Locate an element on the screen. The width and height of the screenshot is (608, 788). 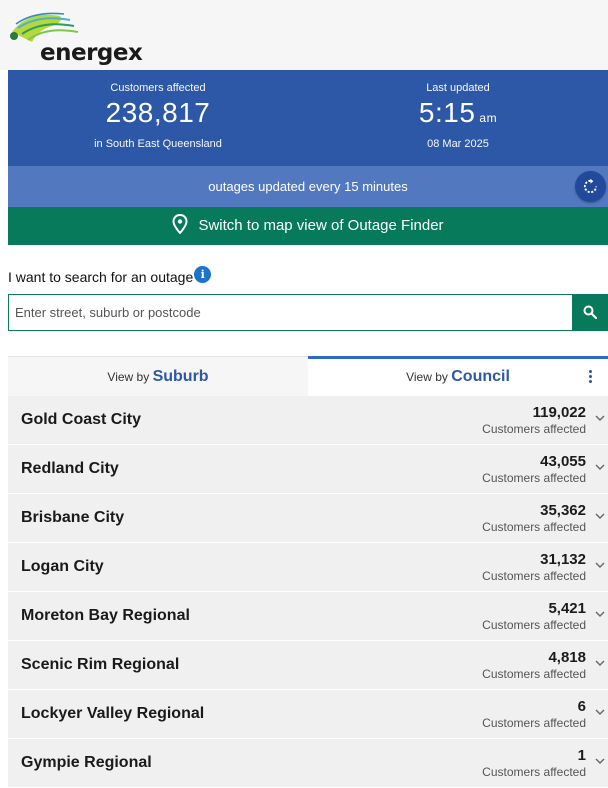
search-bar is located at coordinates (308, 312).